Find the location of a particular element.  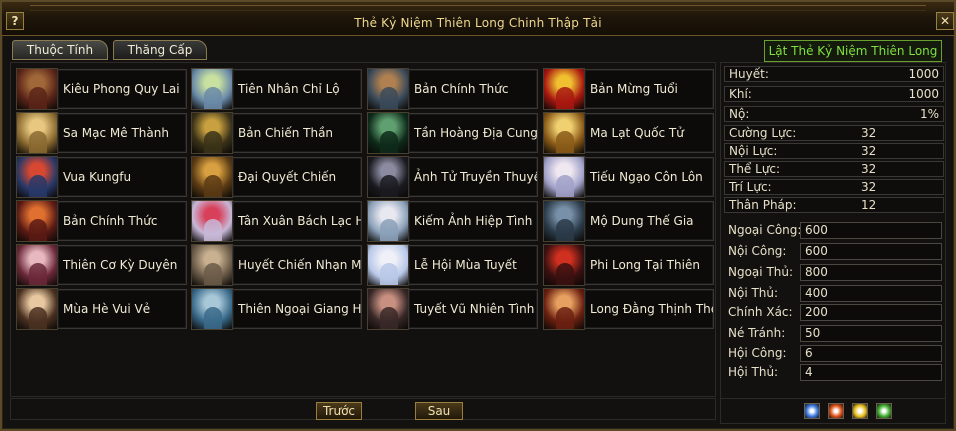

card-label: Tân Xuân Bách Lạc Hội is located at coordinates (297, 221).